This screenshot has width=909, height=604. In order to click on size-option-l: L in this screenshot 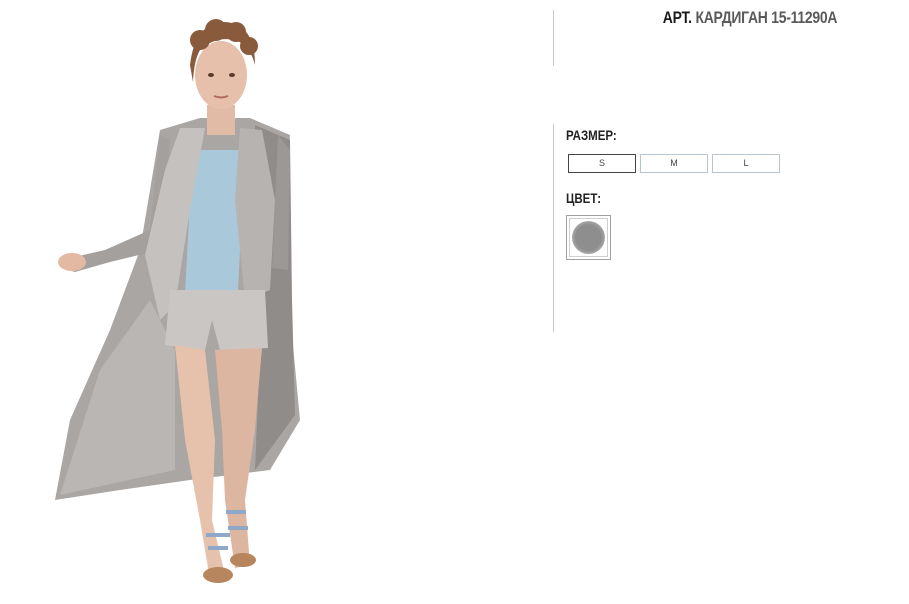, I will do `click(746, 163)`.